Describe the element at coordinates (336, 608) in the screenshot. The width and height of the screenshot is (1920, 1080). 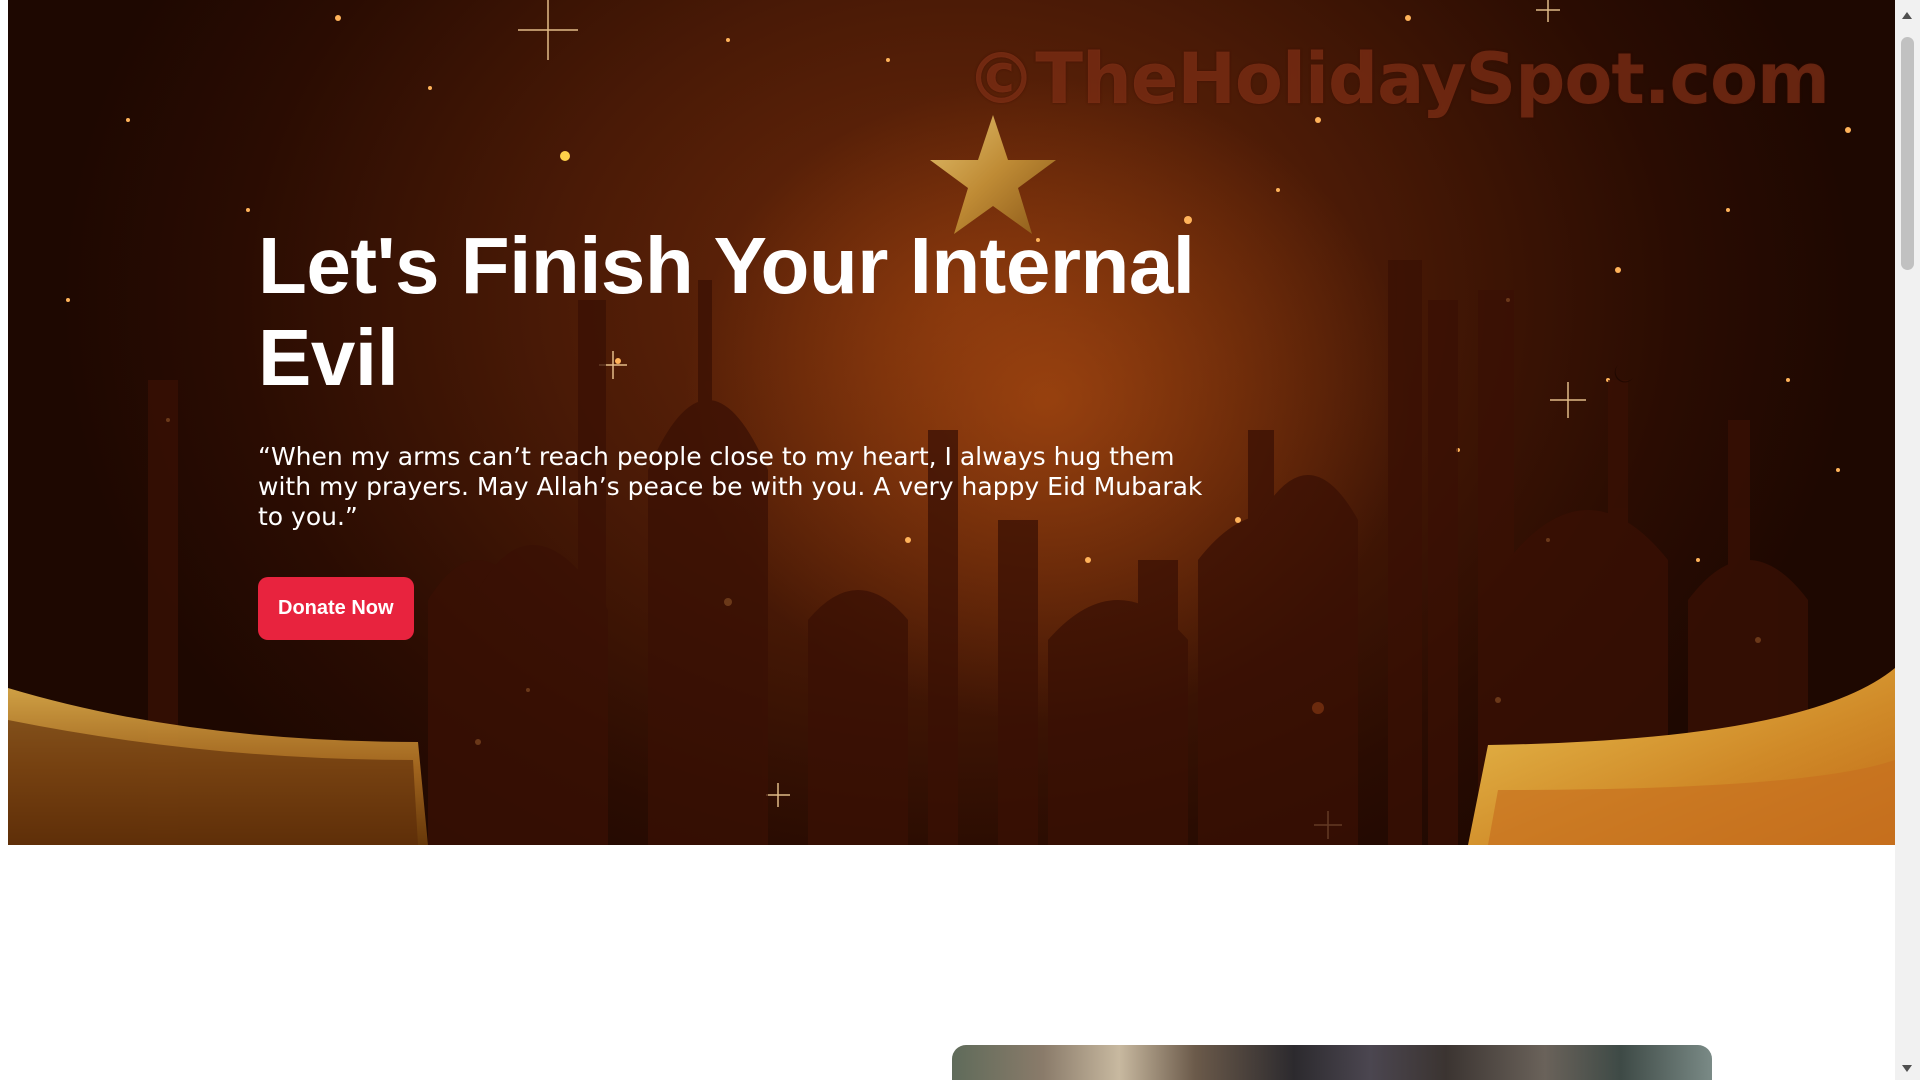
I see `donate-now-button: Donate Now` at that location.